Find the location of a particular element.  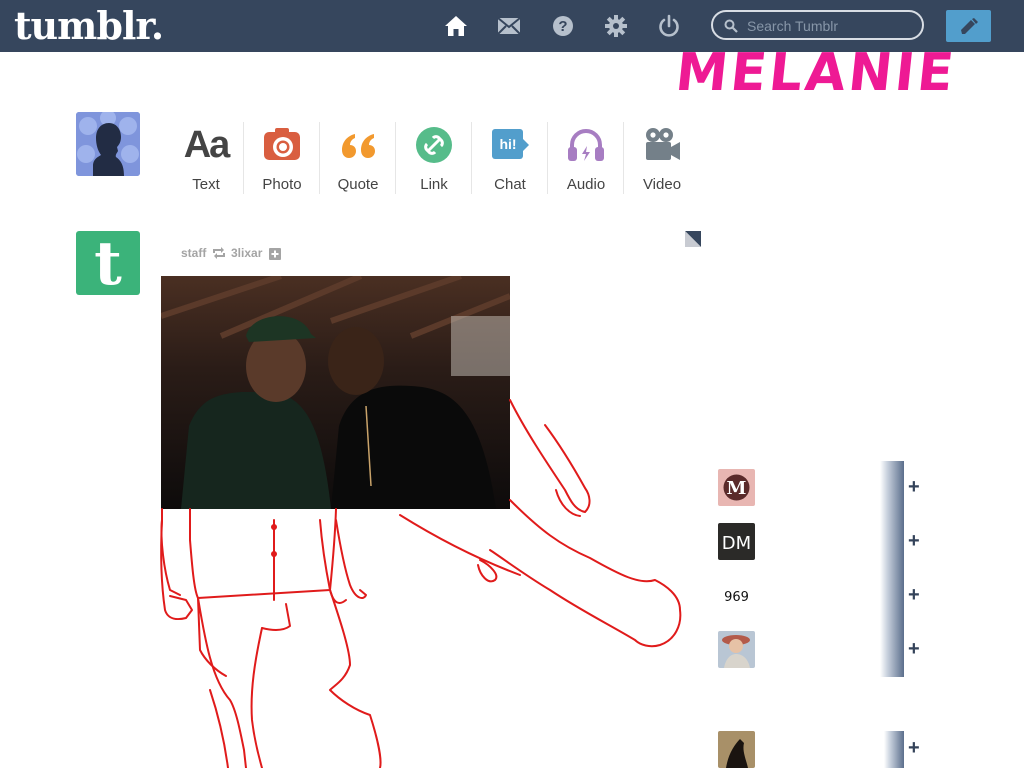

power-icon is located at coordinates (669, 26).